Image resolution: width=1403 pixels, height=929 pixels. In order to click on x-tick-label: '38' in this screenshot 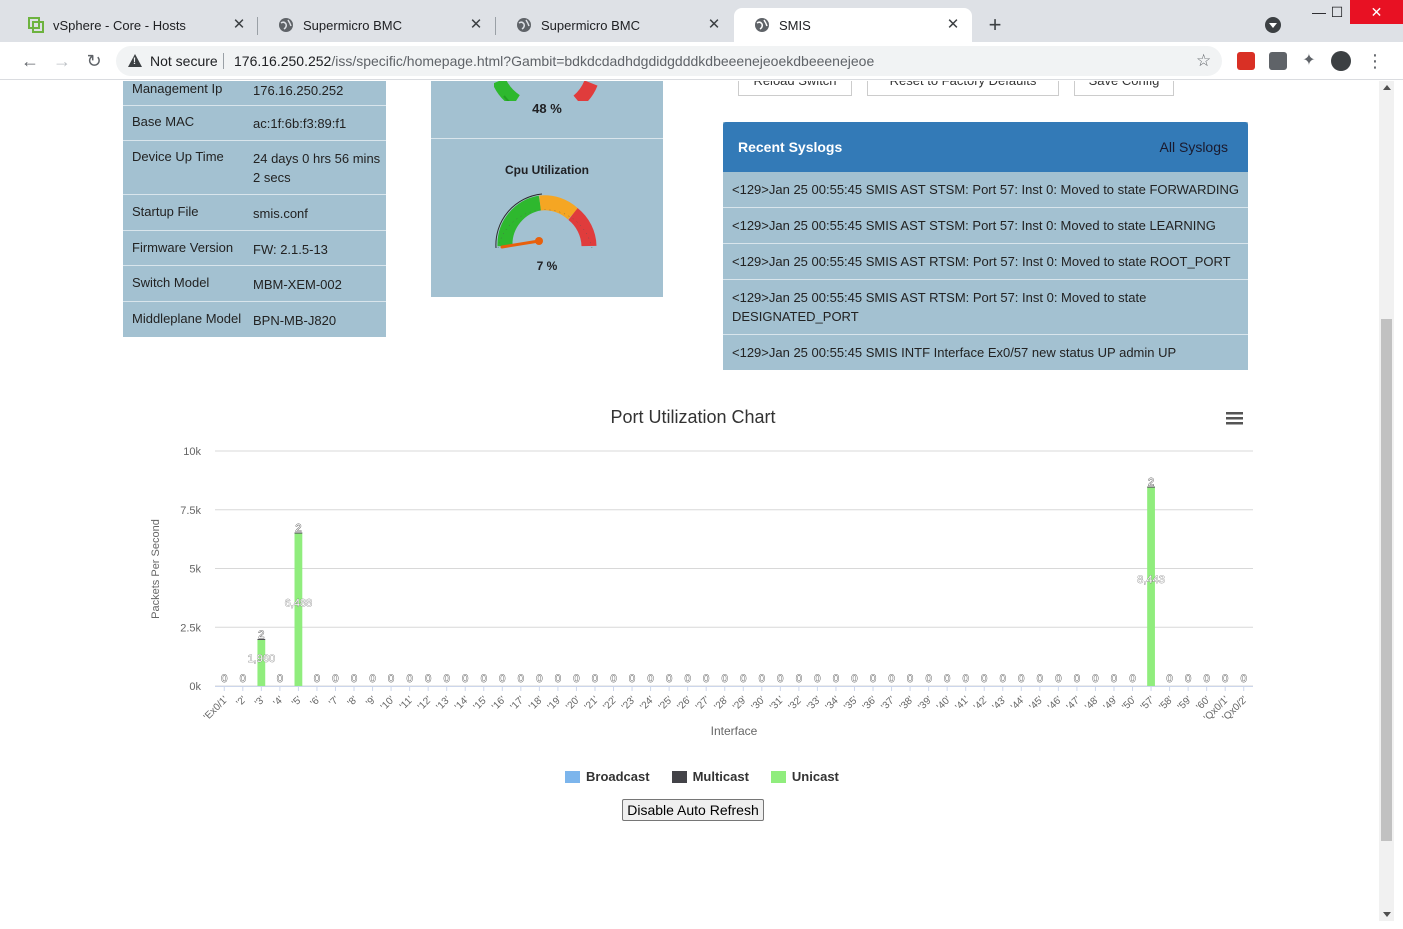, I will do `click(907, 703)`.